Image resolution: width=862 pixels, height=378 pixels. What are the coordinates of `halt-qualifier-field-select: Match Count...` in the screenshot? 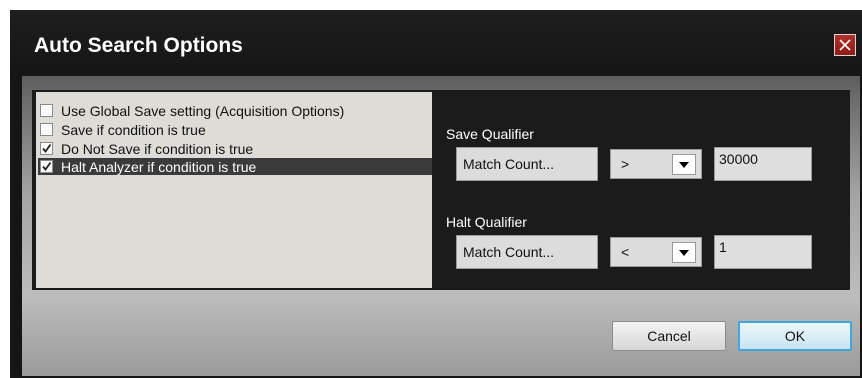 It's located at (527, 252).